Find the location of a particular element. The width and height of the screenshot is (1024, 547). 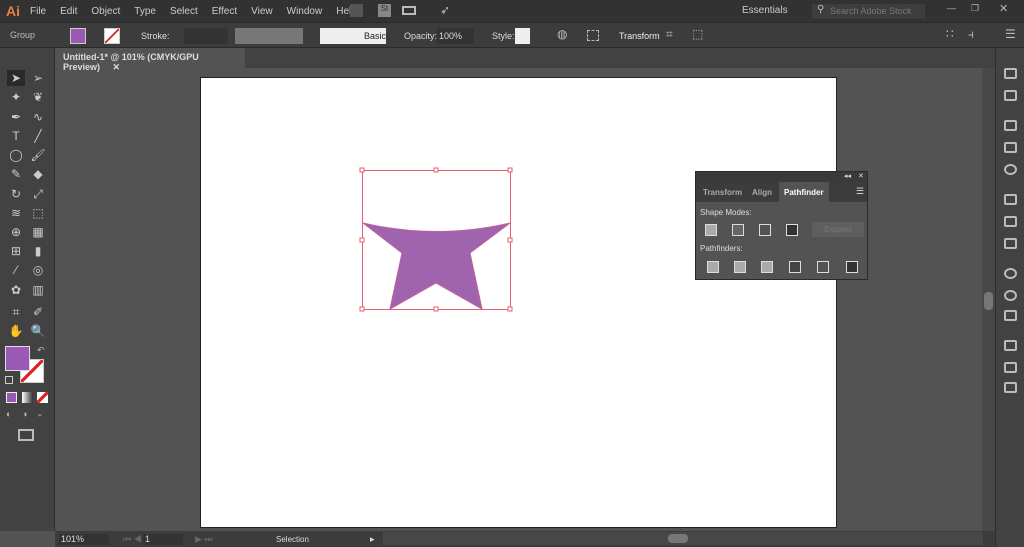

close-panel-icon: ✕ is located at coordinates (861, 176).